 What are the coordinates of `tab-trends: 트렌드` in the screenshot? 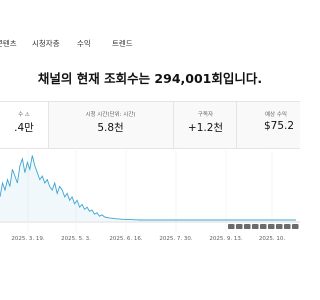 It's located at (122, 43).